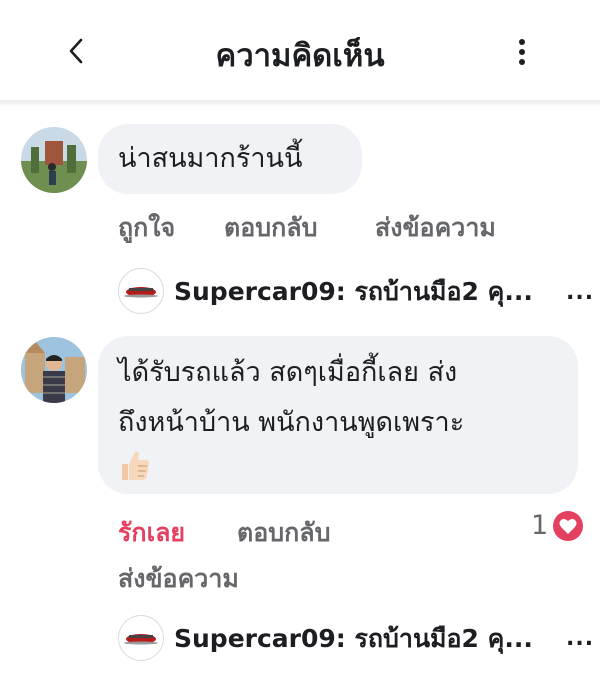  What do you see at coordinates (146, 228) in the screenshot?
I see `like-button: ถูกใจ` at bounding box center [146, 228].